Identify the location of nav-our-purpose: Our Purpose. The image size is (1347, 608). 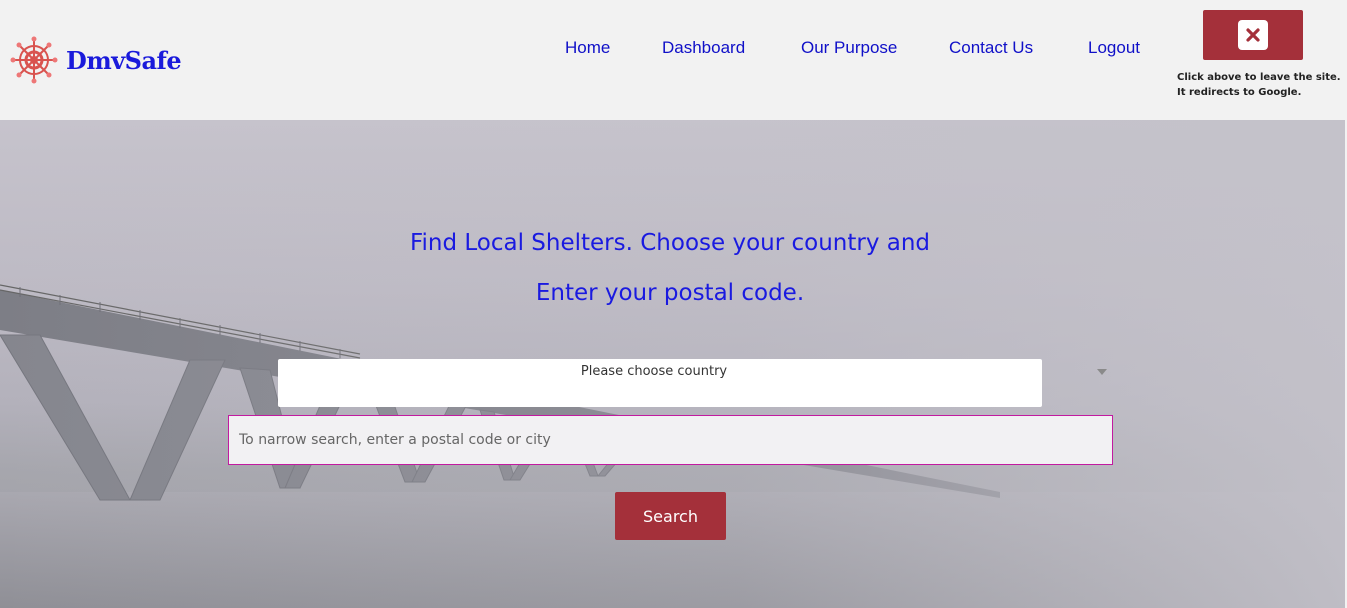
(849, 48).